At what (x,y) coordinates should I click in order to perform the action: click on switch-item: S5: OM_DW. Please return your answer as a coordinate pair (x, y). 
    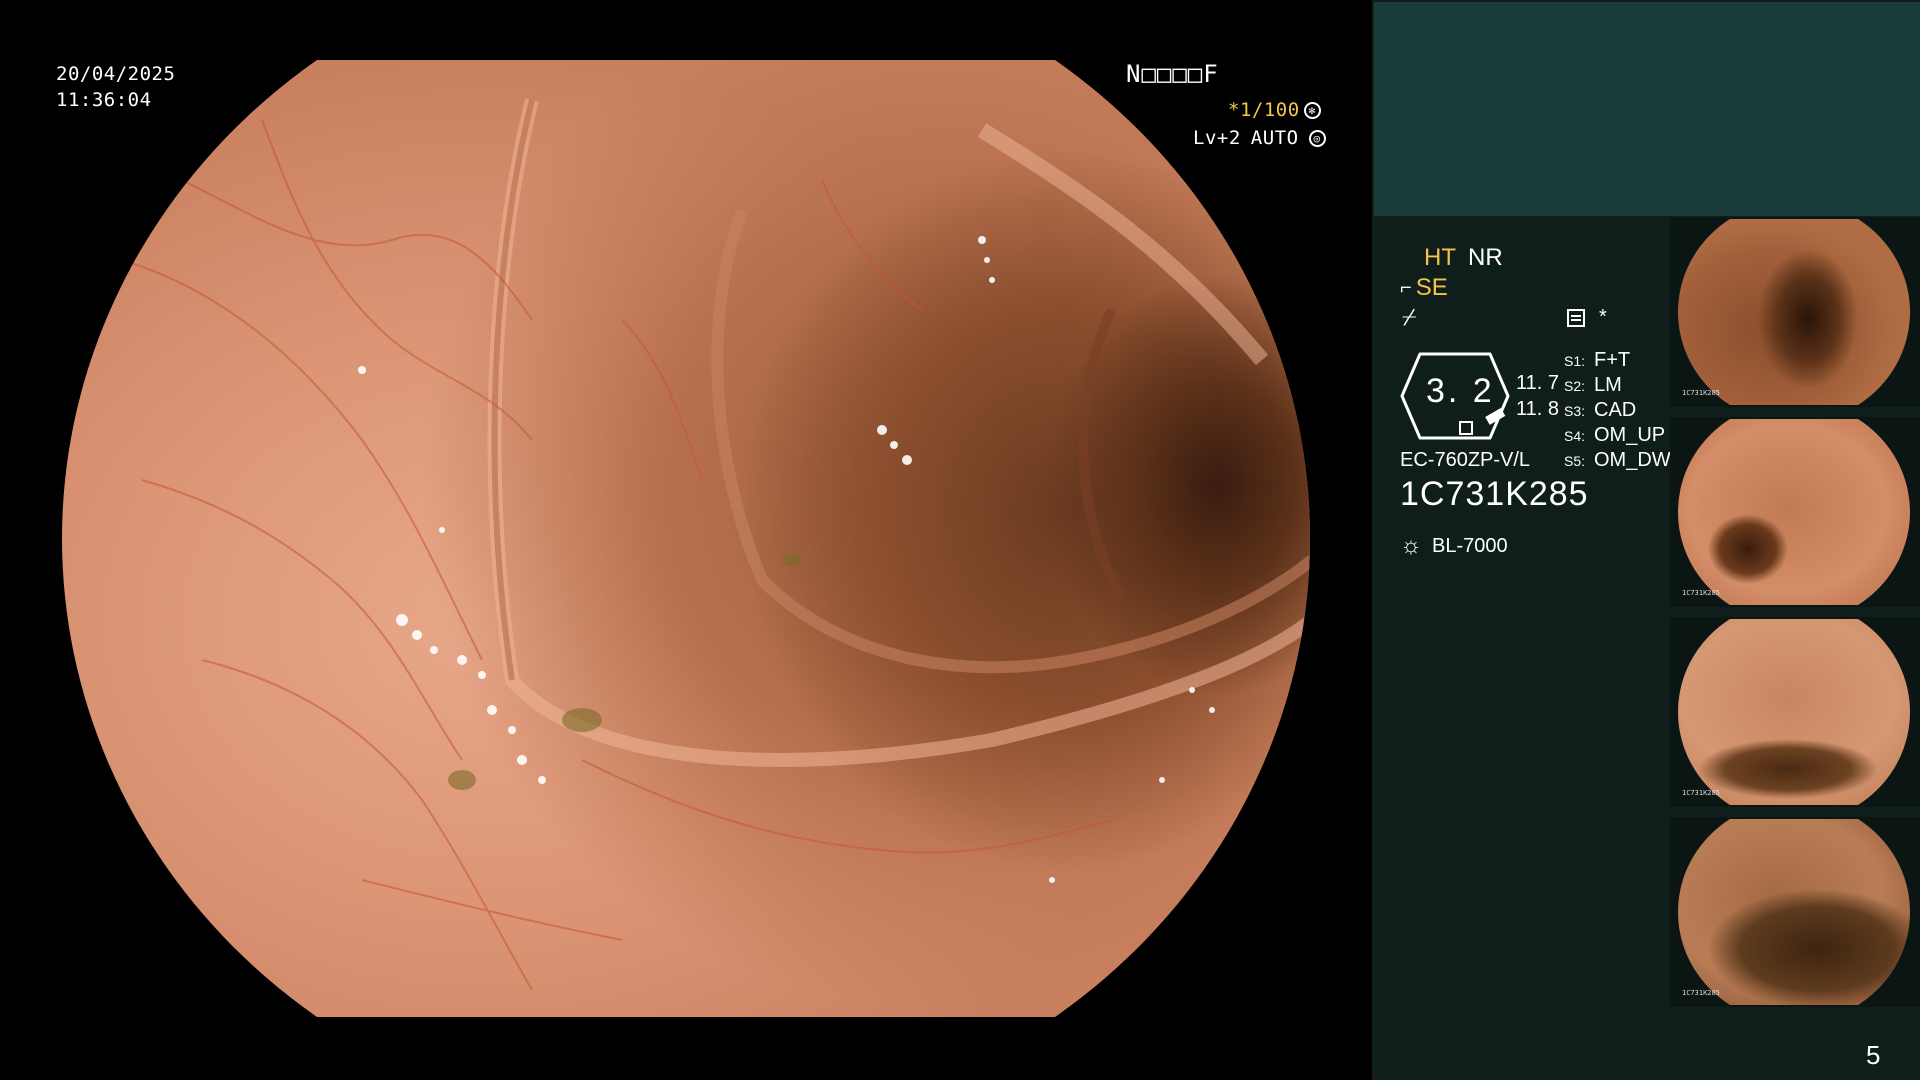
    Looking at the image, I should click on (1617, 461).